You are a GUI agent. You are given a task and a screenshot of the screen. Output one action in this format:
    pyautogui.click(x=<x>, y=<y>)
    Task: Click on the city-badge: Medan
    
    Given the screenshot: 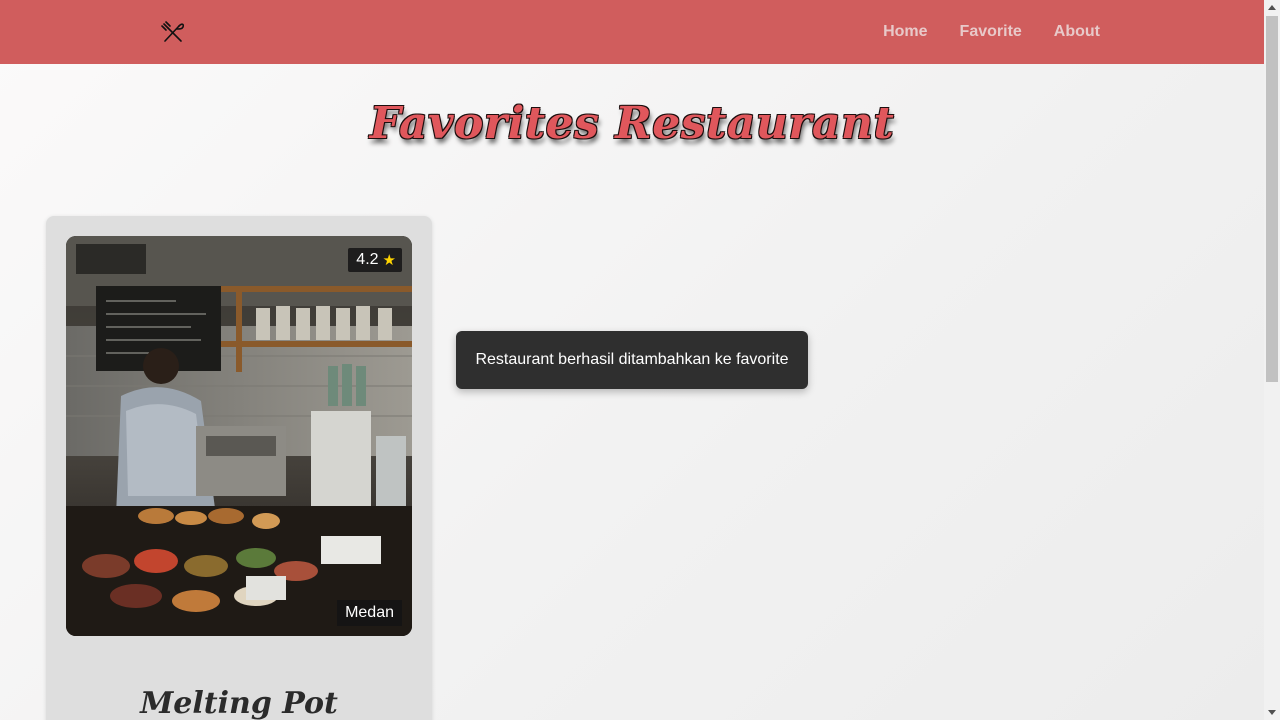 What is the action you would take?
    pyautogui.click(x=369, y=613)
    